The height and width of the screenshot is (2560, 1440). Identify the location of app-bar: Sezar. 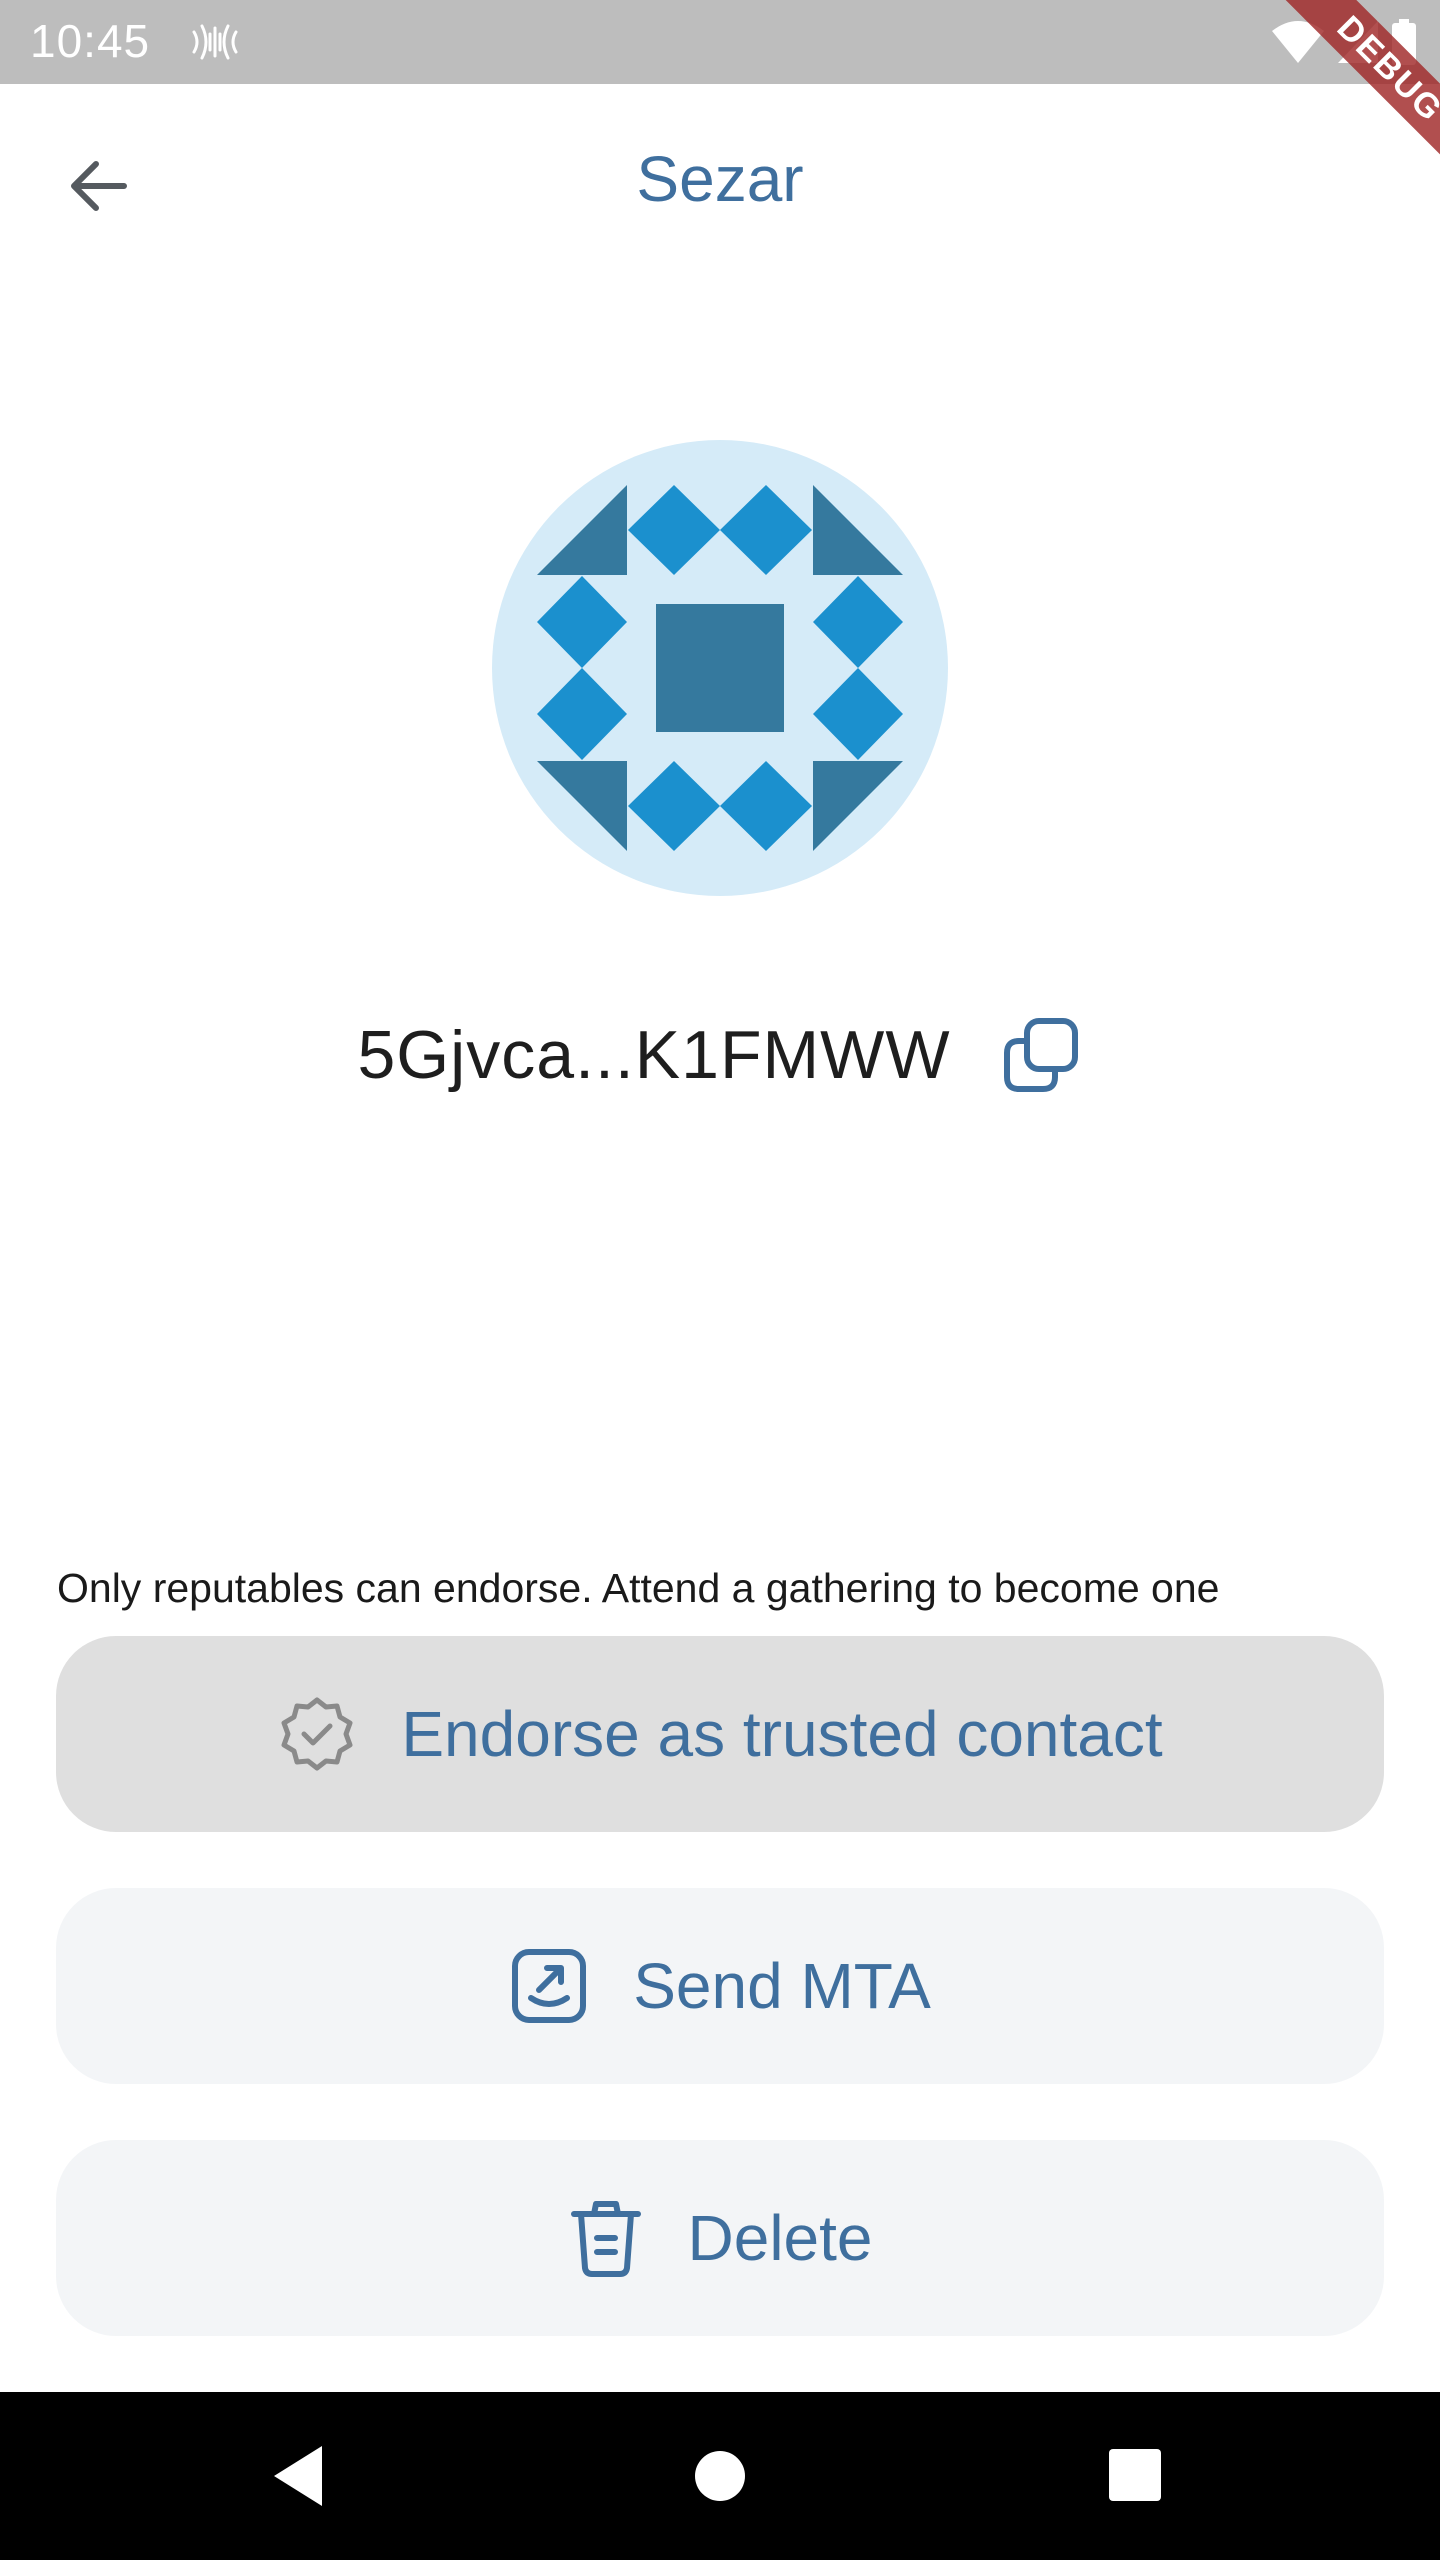
(720, 182).